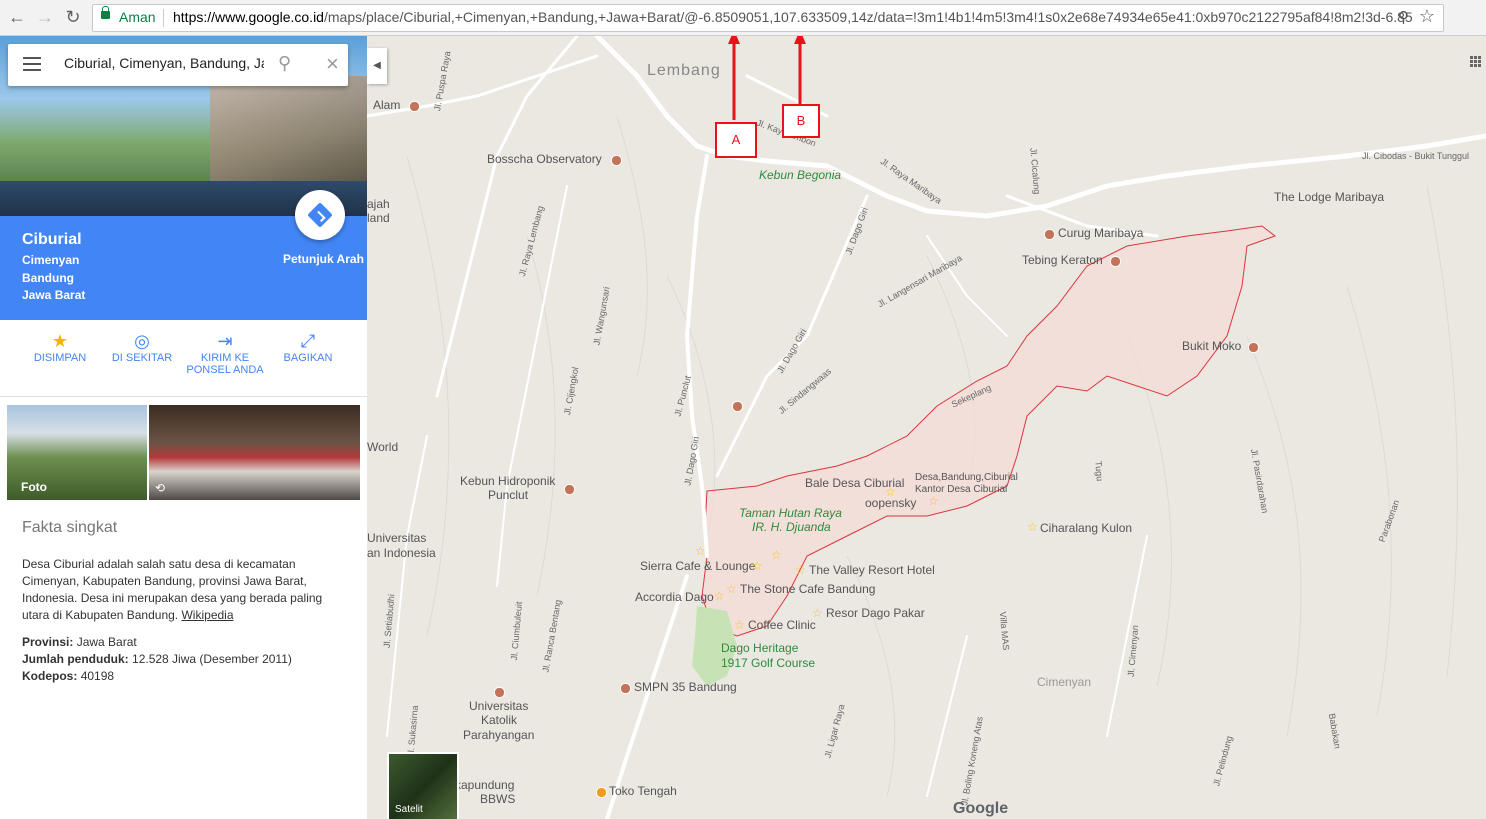 The width and height of the screenshot is (1486, 819). I want to click on nearby-button: ◎ DI SEKITAR, so click(142, 347).